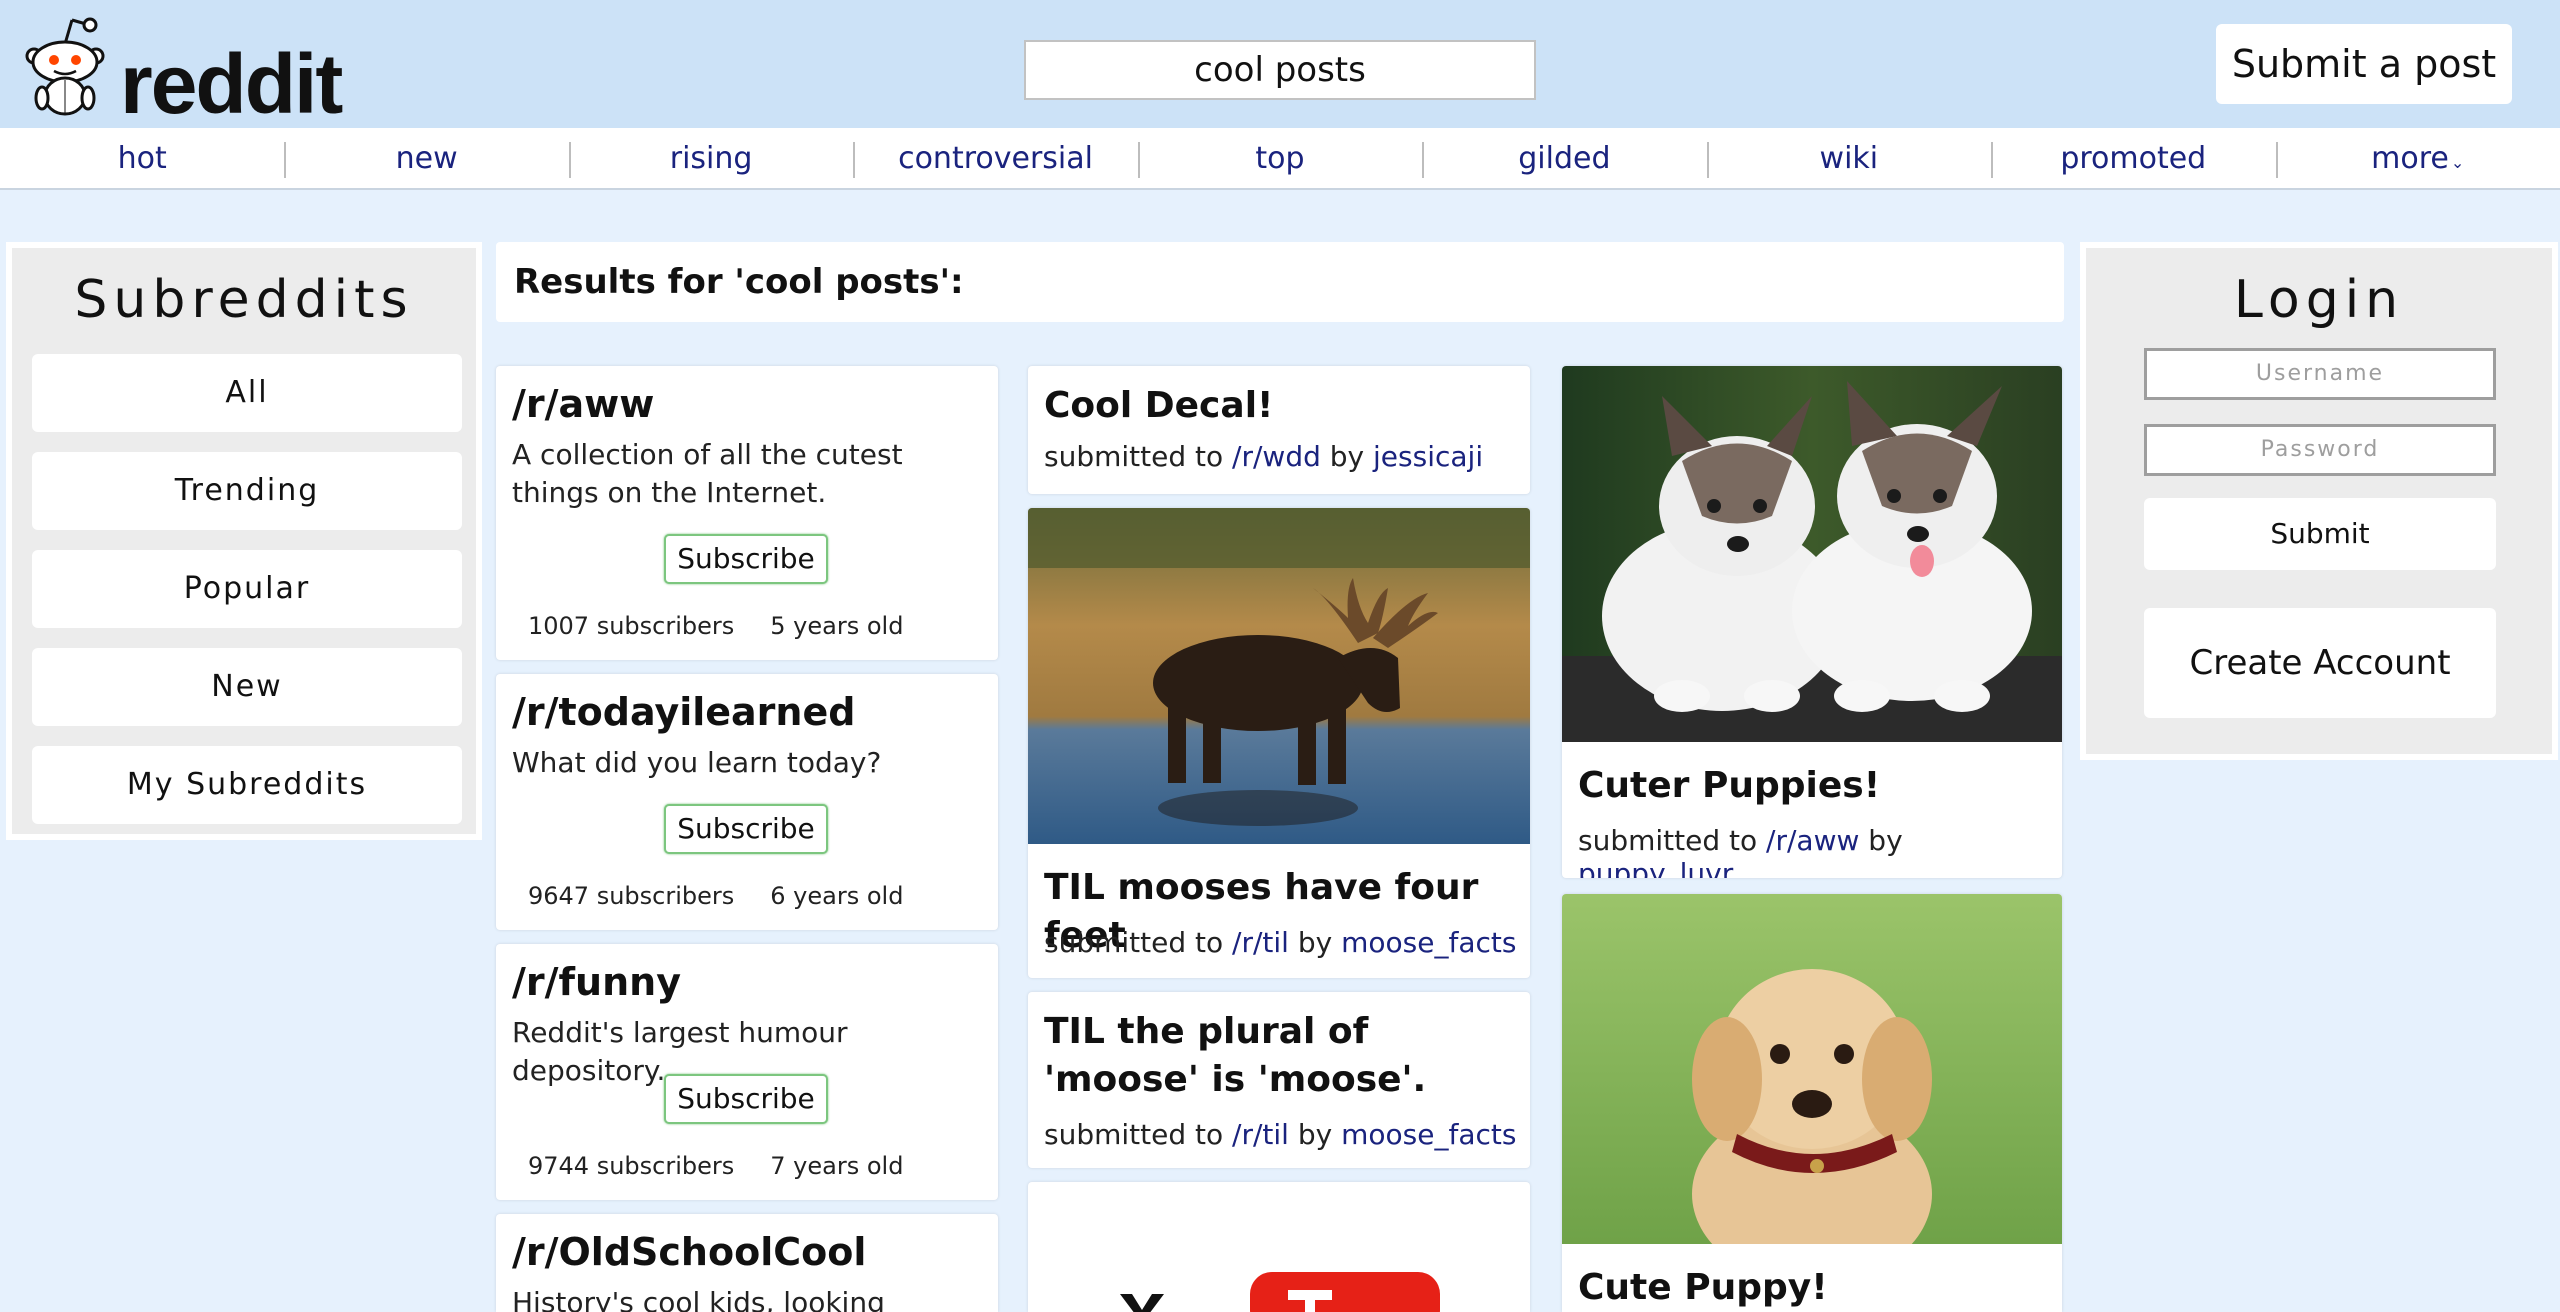  What do you see at coordinates (689, 1252) in the screenshot?
I see `subreddit-name: /r/OldSchoolCool` at bounding box center [689, 1252].